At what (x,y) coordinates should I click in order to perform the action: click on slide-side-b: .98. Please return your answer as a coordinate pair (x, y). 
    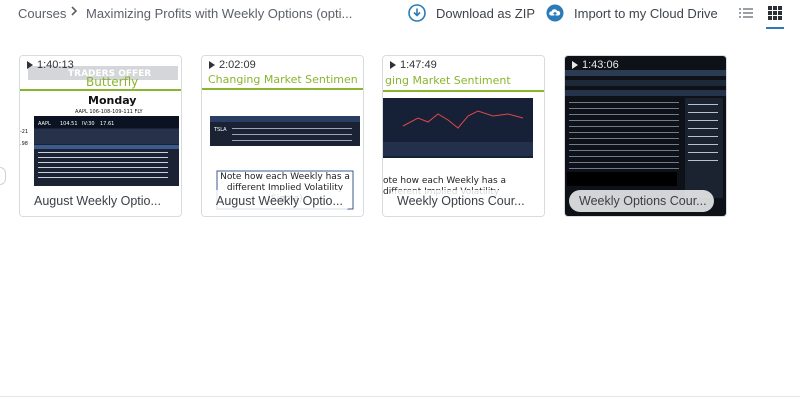
    Looking at the image, I should click on (24, 144).